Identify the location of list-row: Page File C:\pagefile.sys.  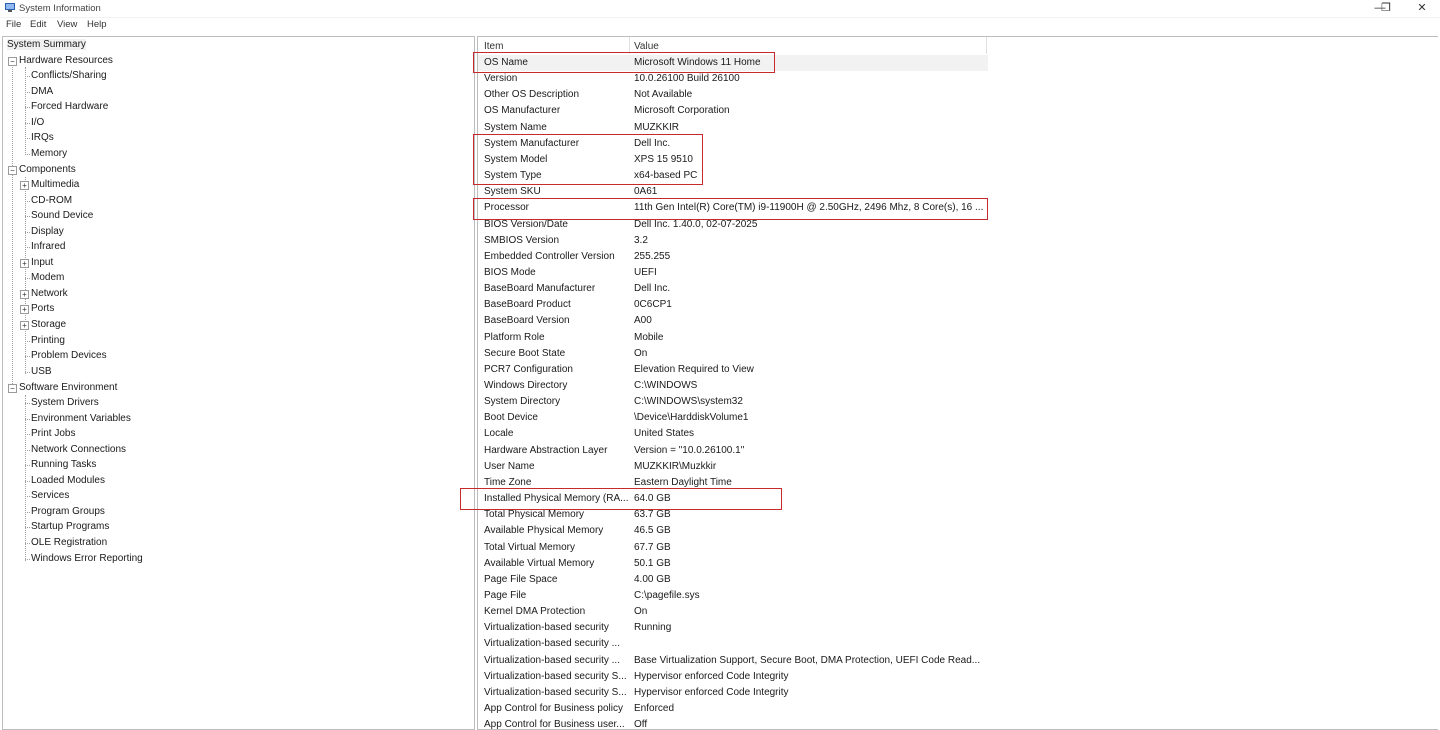
(733, 596).